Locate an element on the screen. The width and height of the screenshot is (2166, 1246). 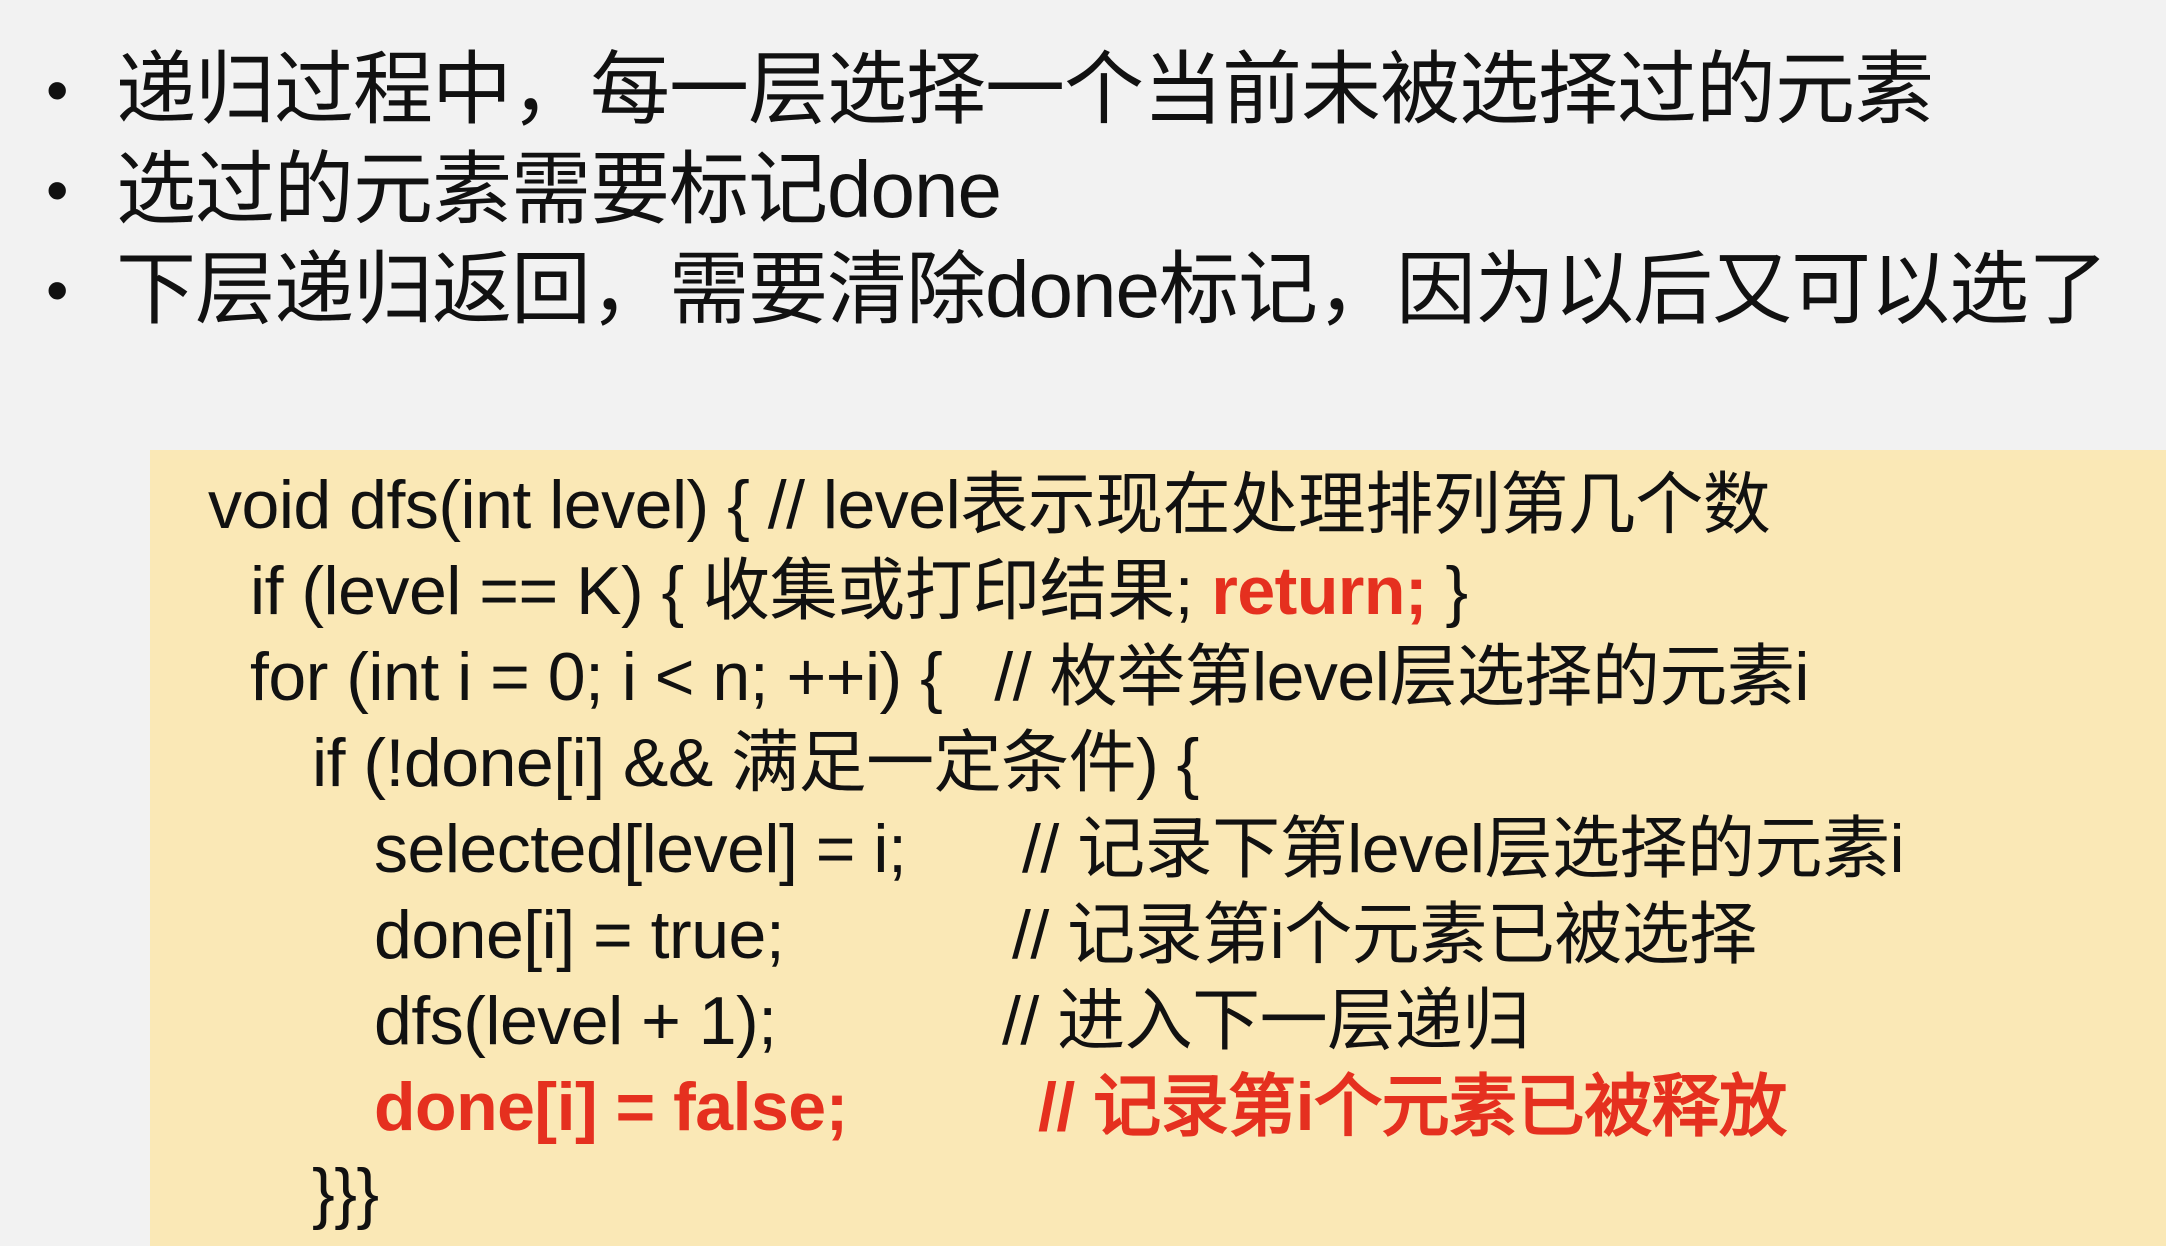
bullet-text: 递归过程中，每一层选择一个当前未被选择过的元素 is located at coordinates (1025, 89).